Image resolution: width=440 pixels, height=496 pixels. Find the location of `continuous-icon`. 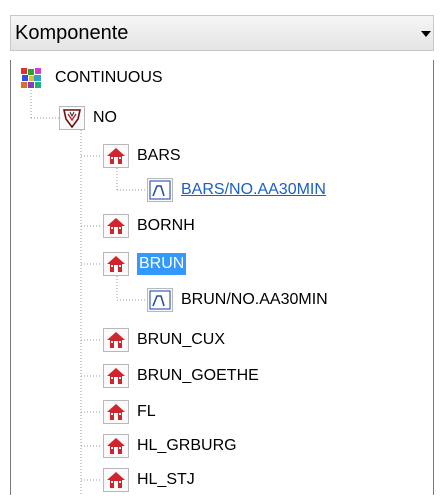

continuous-icon is located at coordinates (32, 78).